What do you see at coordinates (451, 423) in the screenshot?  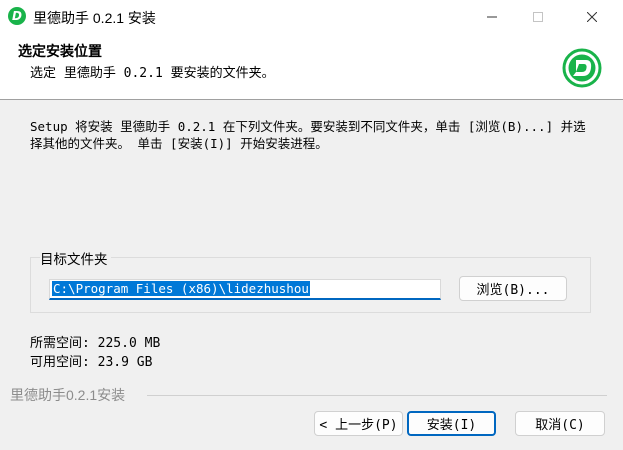 I see `install-button: 安装(I)` at bounding box center [451, 423].